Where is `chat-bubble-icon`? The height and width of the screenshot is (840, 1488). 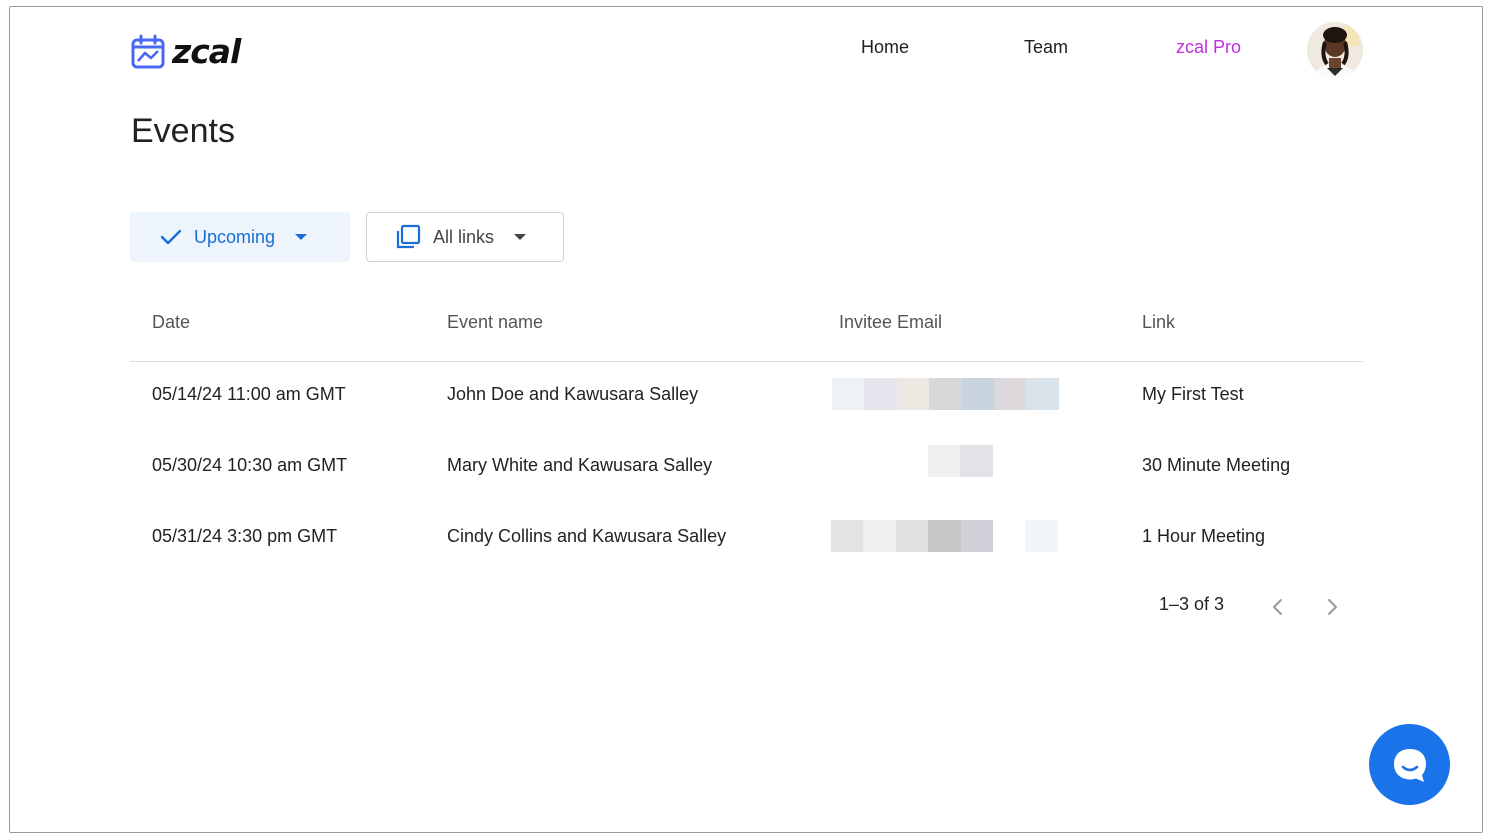 chat-bubble-icon is located at coordinates (1409, 765).